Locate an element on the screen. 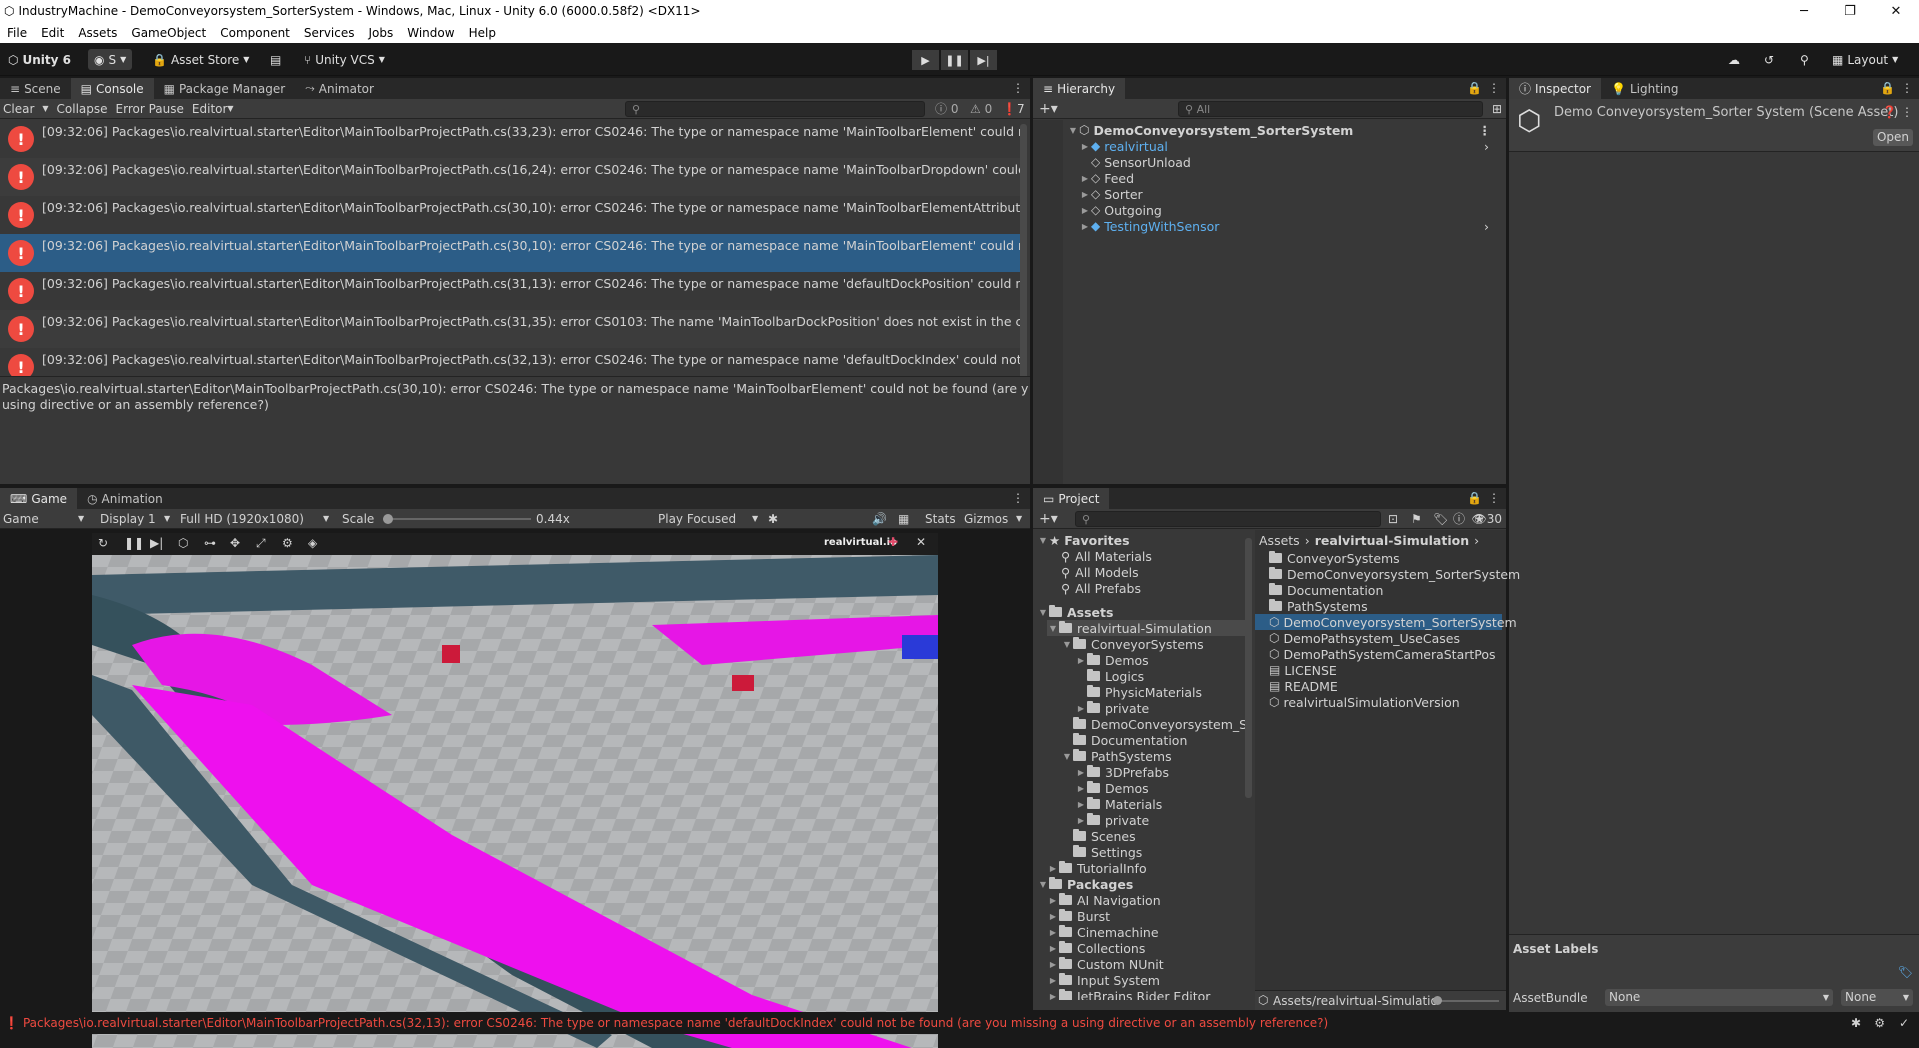  tag-icon: 🏷 is located at coordinates (1905, 972).